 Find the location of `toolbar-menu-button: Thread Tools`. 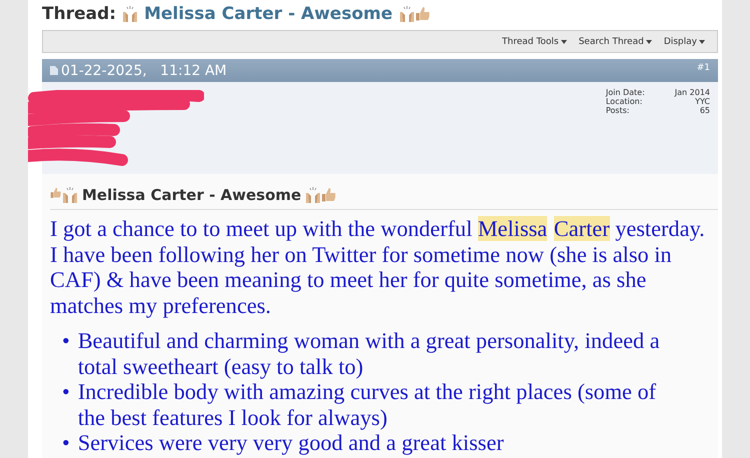

toolbar-menu-button: Thread Tools is located at coordinates (534, 41).